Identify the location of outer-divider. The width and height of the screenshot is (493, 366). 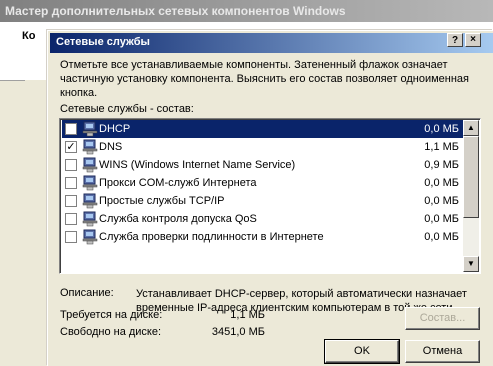
(12, 80).